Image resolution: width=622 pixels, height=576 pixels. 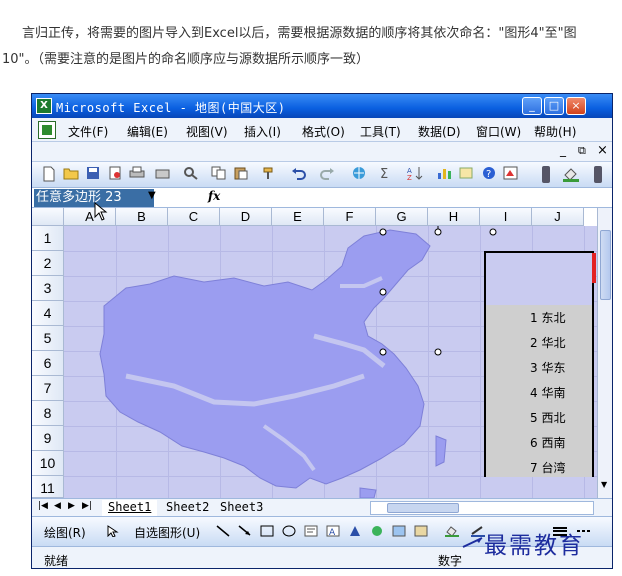 What do you see at coordinates (167, 532) in the screenshot?
I see `autoshapes-menu-button: 自选图形(U)` at bounding box center [167, 532].